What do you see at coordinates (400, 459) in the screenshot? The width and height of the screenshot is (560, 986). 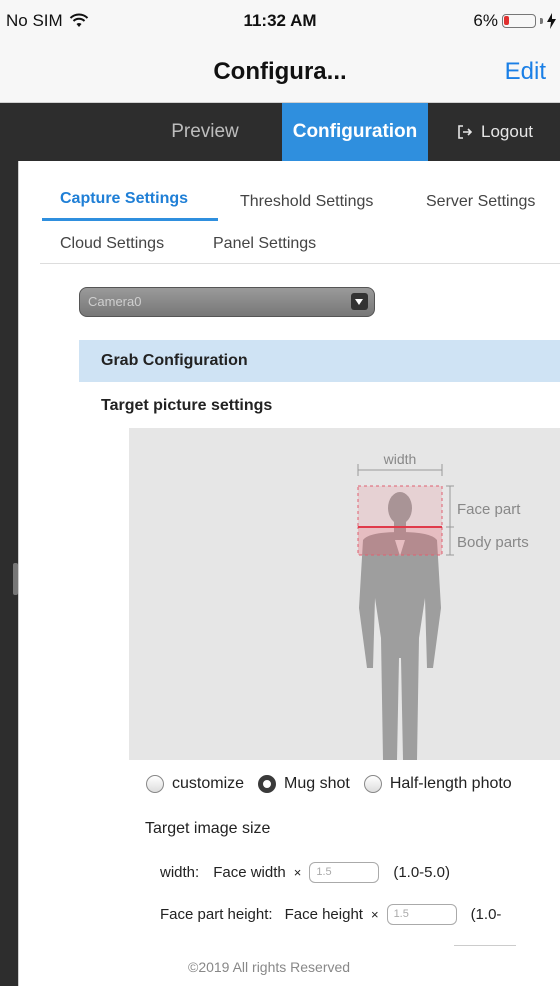 I see `width-label: width` at bounding box center [400, 459].